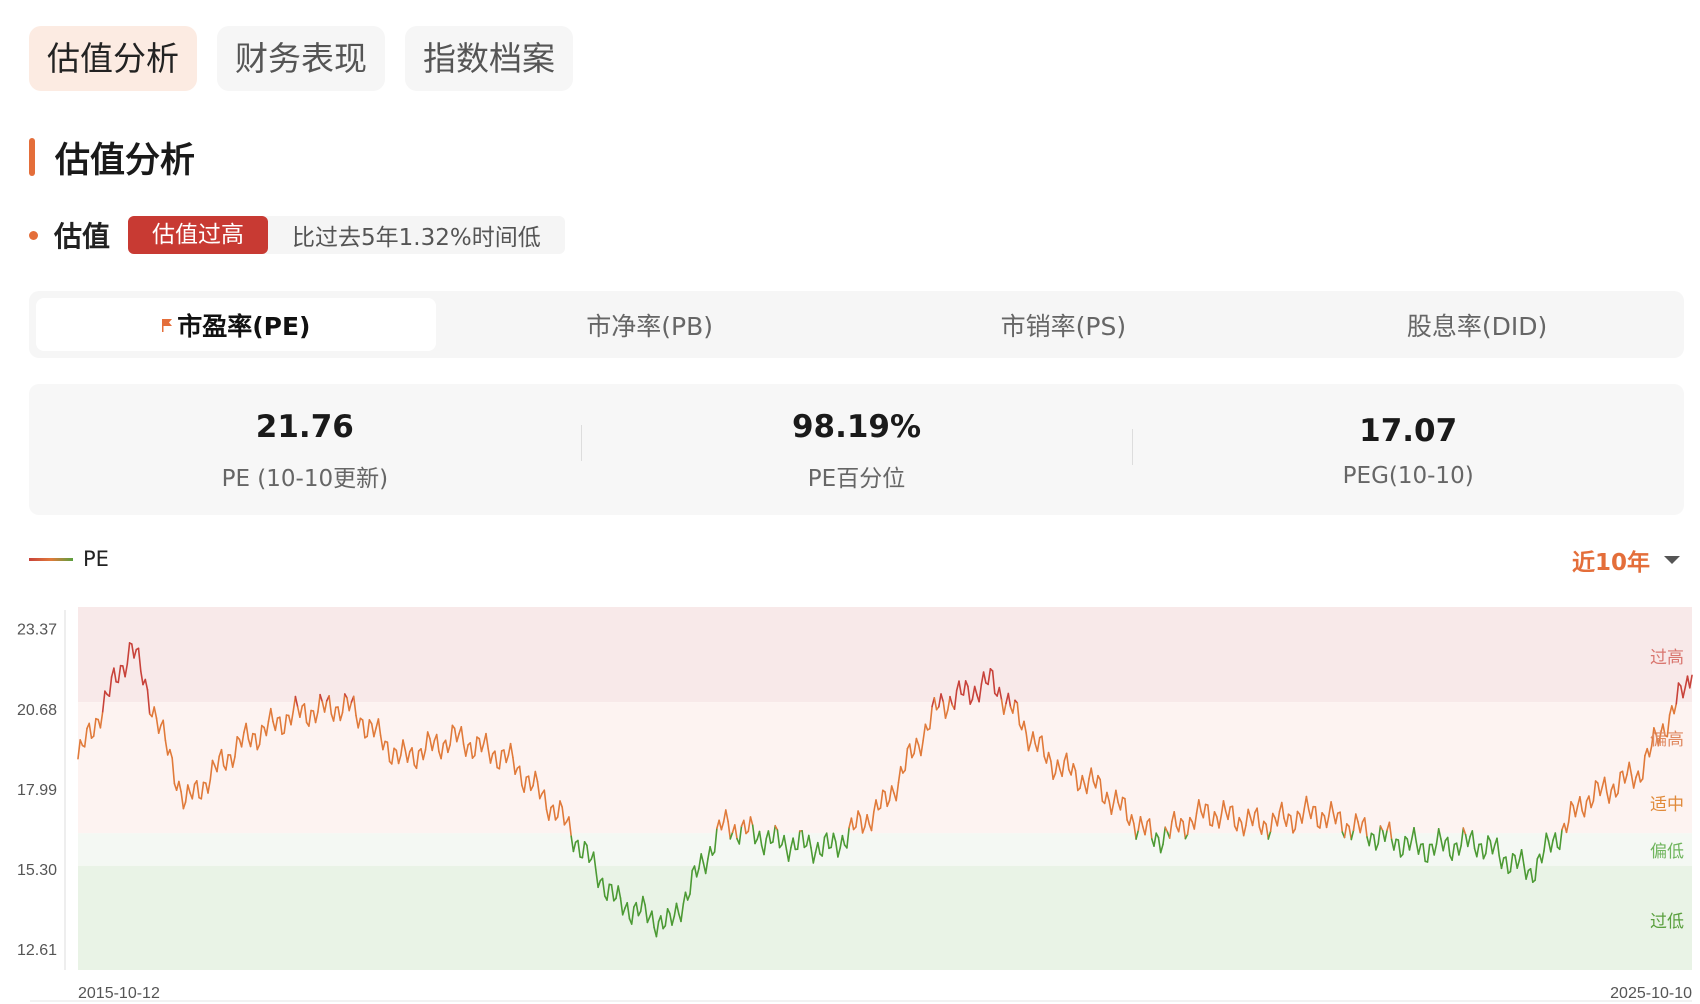 The width and height of the screenshot is (1700, 1004). I want to click on stat-percentile: 98.19% PE百分位, so click(856, 450).